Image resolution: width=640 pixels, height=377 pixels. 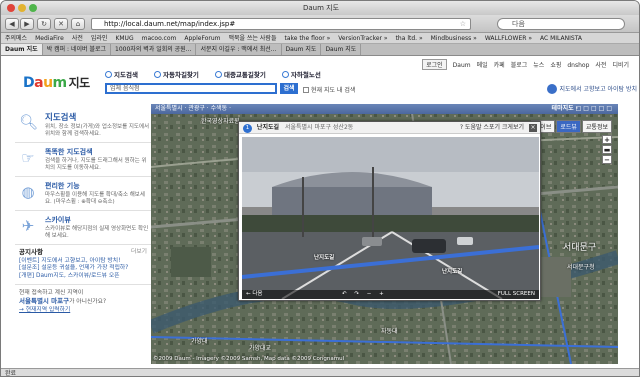 I want to click on zoom-slider: ▬, so click(x=607, y=149).